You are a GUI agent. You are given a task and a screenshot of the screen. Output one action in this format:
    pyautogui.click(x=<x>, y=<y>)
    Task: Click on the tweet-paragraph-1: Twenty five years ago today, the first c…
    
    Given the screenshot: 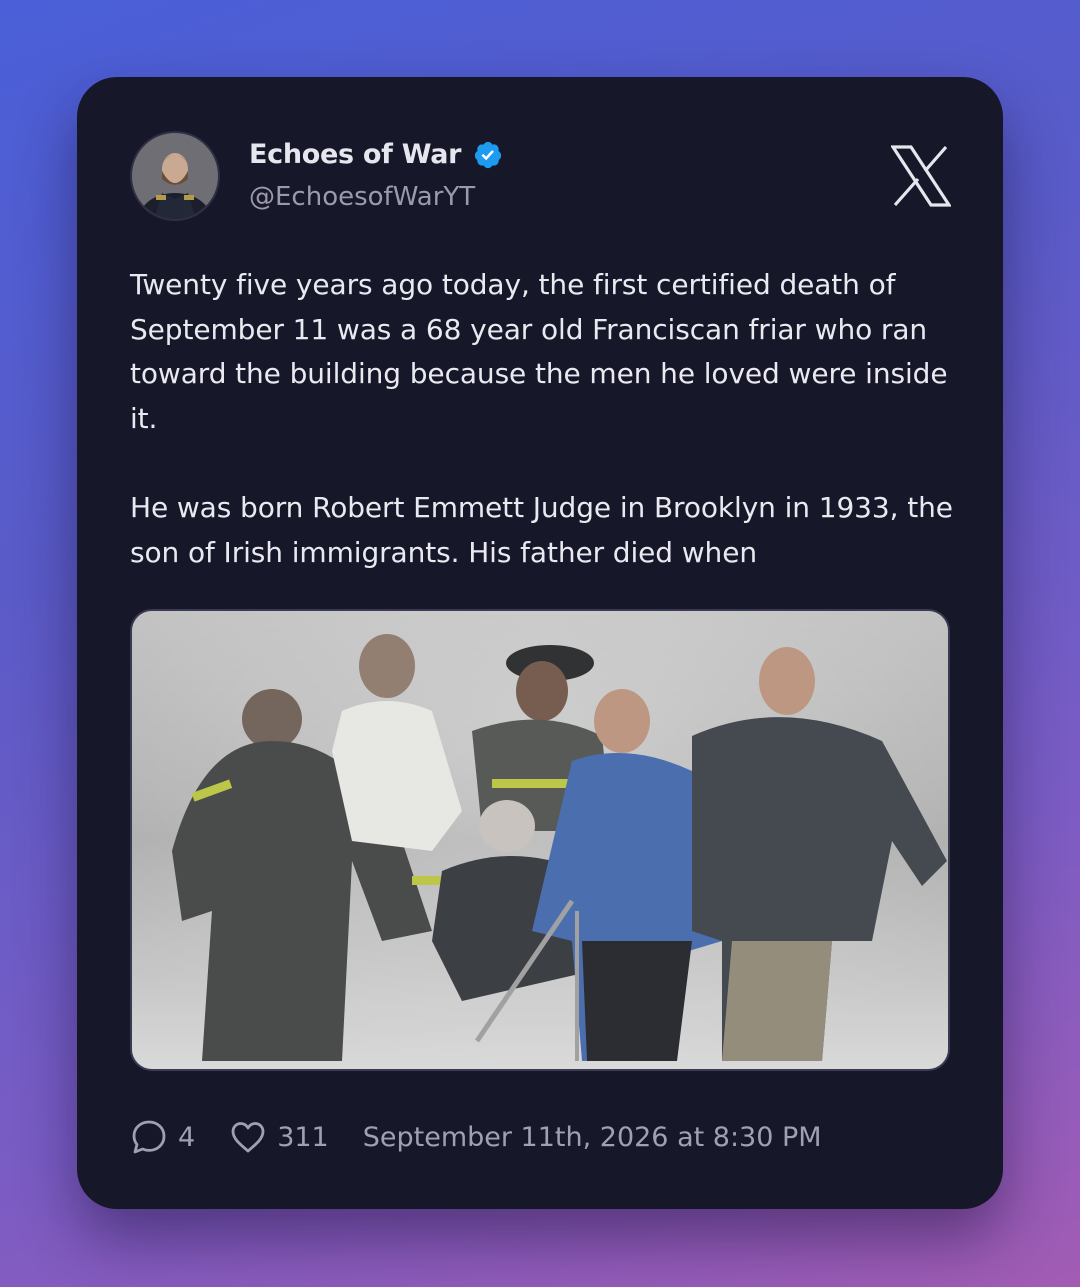 What is the action you would take?
    pyautogui.click(x=539, y=351)
    